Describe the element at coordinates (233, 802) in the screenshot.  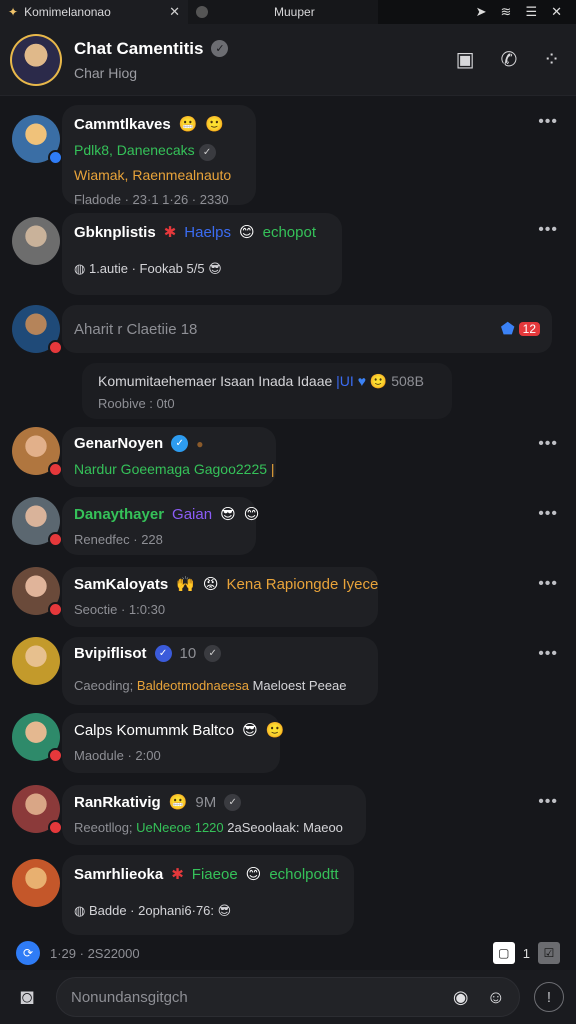
I see `check-icon: ✓` at that location.